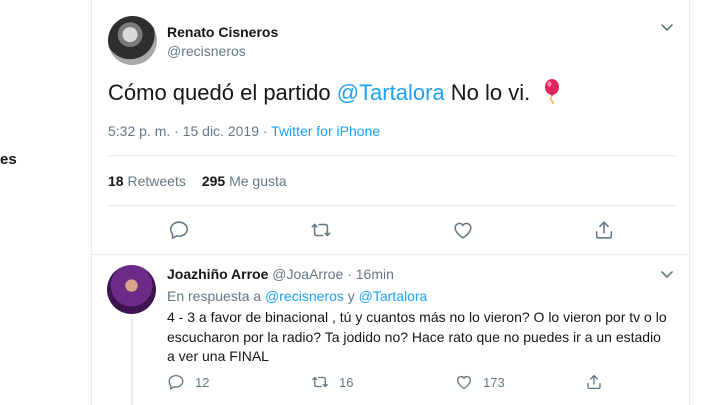  What do you see at coordinates (351, 296) in the screenshot?
I see `reply-context-and: y` at bounding box center [351, 296].